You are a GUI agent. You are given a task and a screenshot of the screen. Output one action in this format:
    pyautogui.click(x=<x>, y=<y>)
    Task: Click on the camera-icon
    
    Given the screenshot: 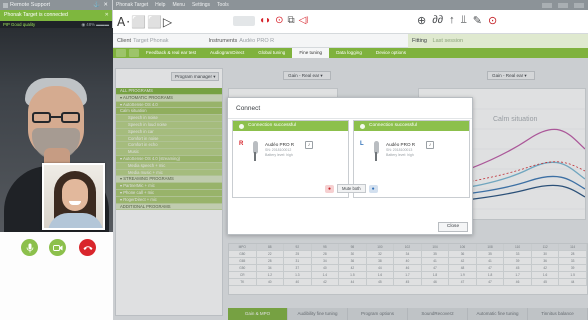 What is the action you would take?
    pyautogui.click(x=57, y=247)
    